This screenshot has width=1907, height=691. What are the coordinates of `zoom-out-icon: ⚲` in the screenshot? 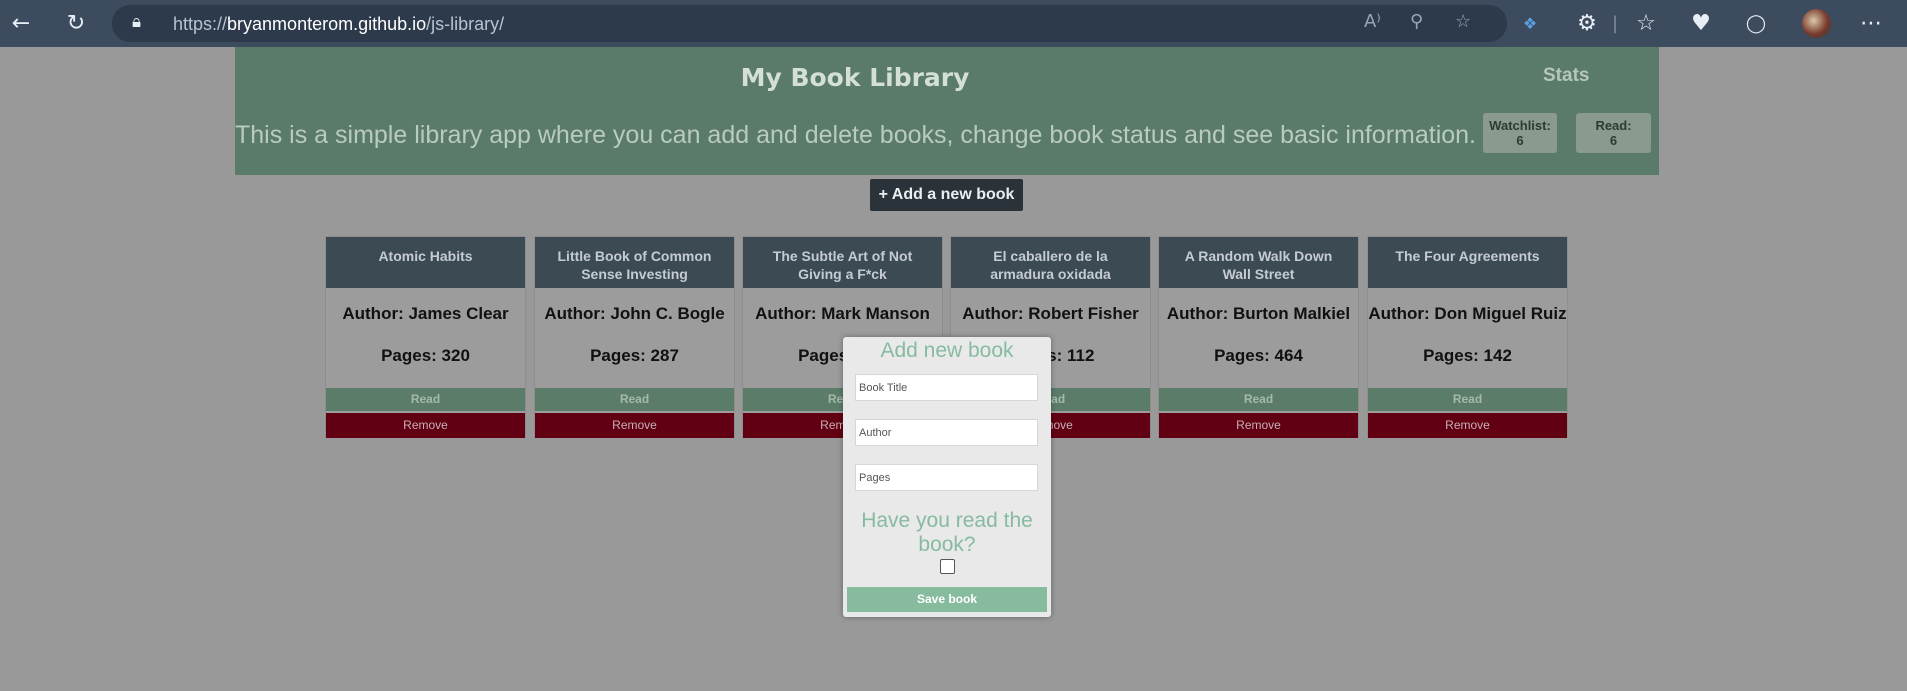 It's located at (1416, 21).